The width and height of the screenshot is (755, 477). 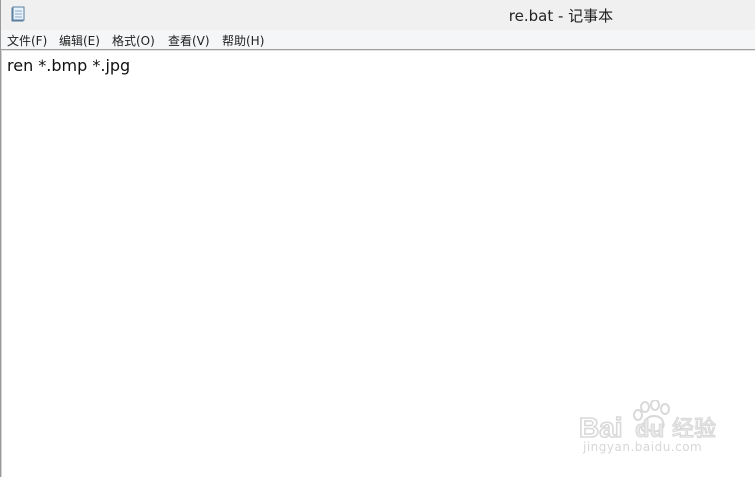 What do you see at coordinates (243, 40) in the screenshot?
I see `menu-help: 帮助(H)` at bounding box center [243, 40].